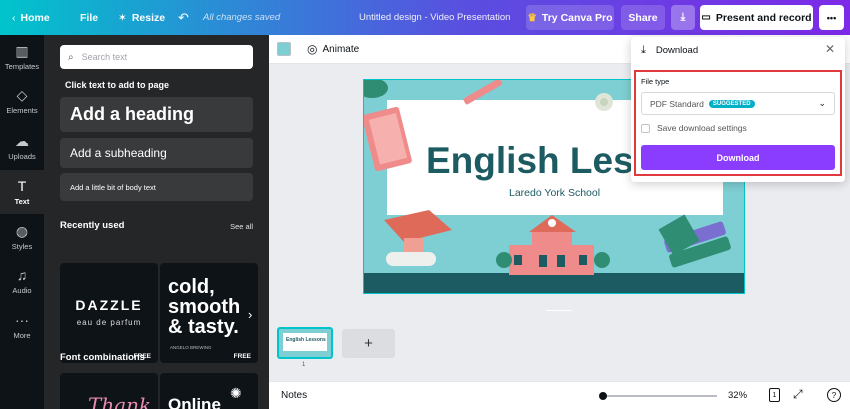 The width and height of the screenshot is (850, 409). Describe the element at coordinates (92, 225) in the screenshot. I see `recently-used-heading: Recently used` at that location.